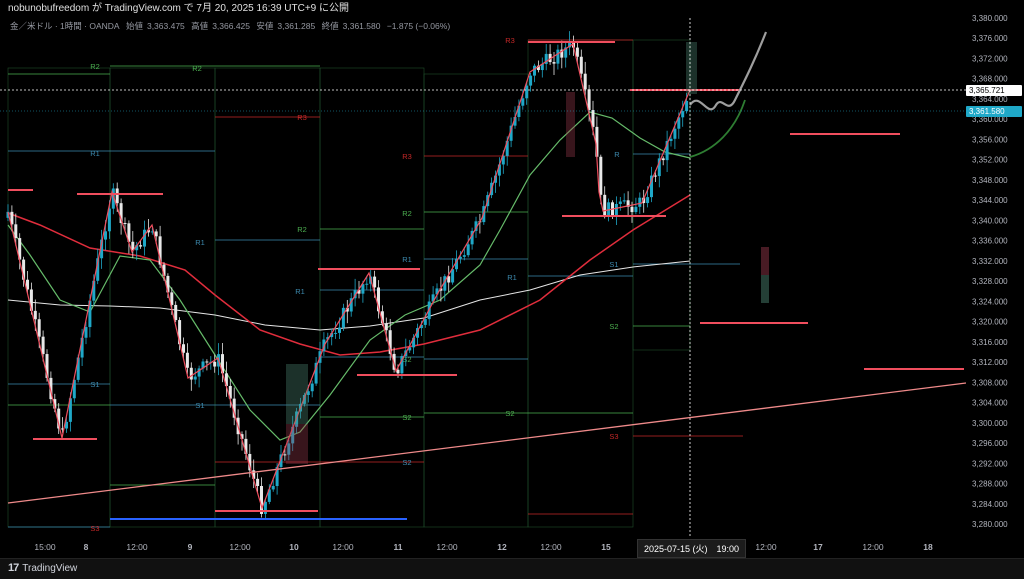 The width and height of the screenshot is (1024, 579). I want to click on y-tick-label: 3,288.000, so click(990, 484).